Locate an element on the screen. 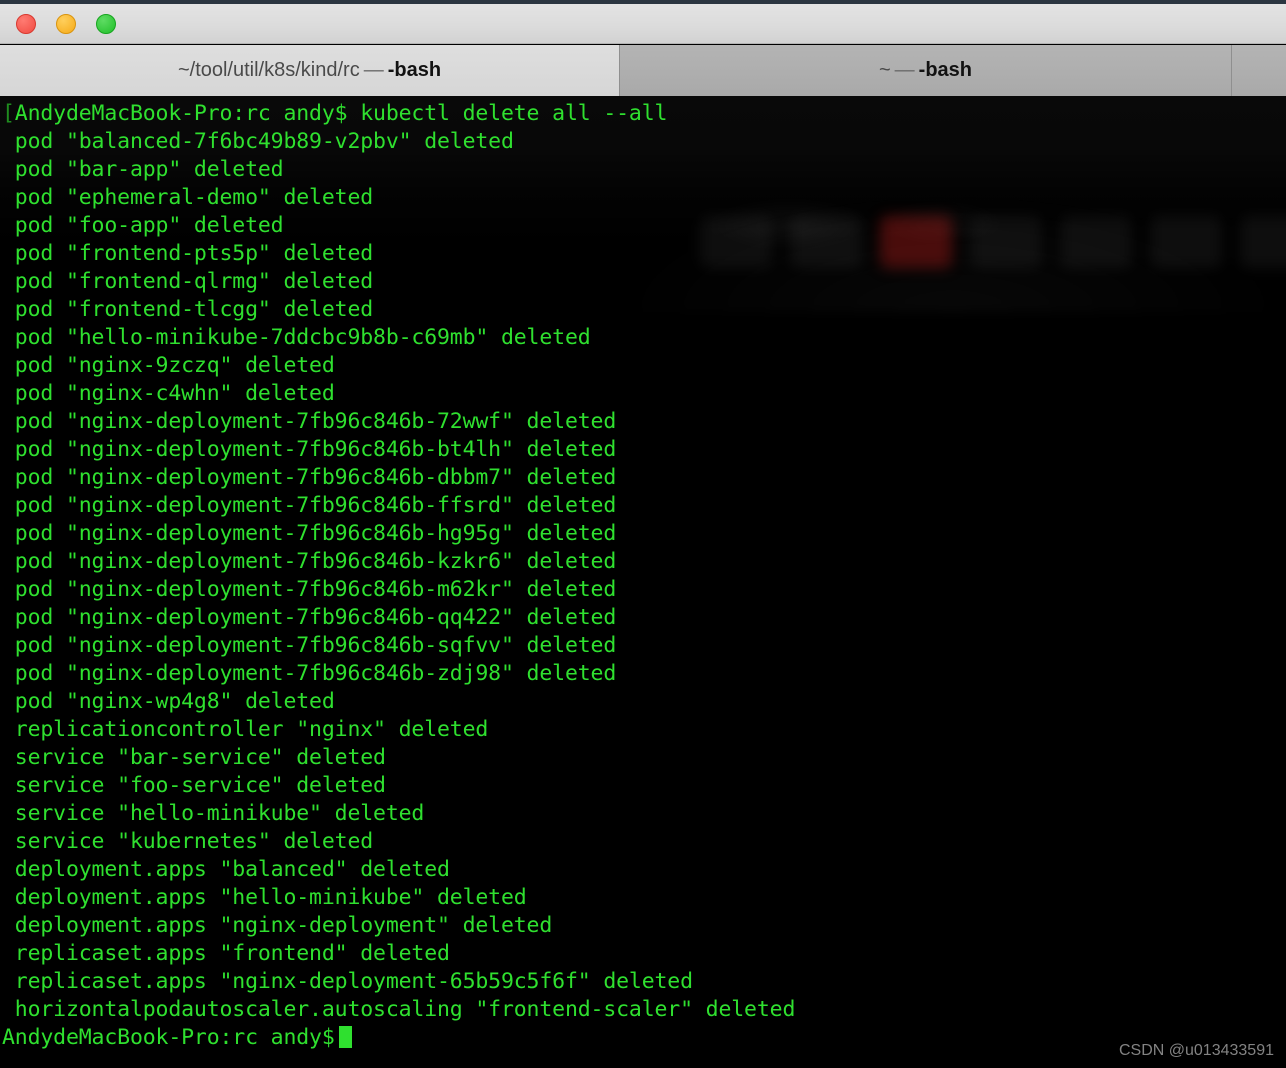 This screenshot has width=1286, height=1068. terminal-output-line: service "foo-service" deleted is located at coordinates (194, 785).